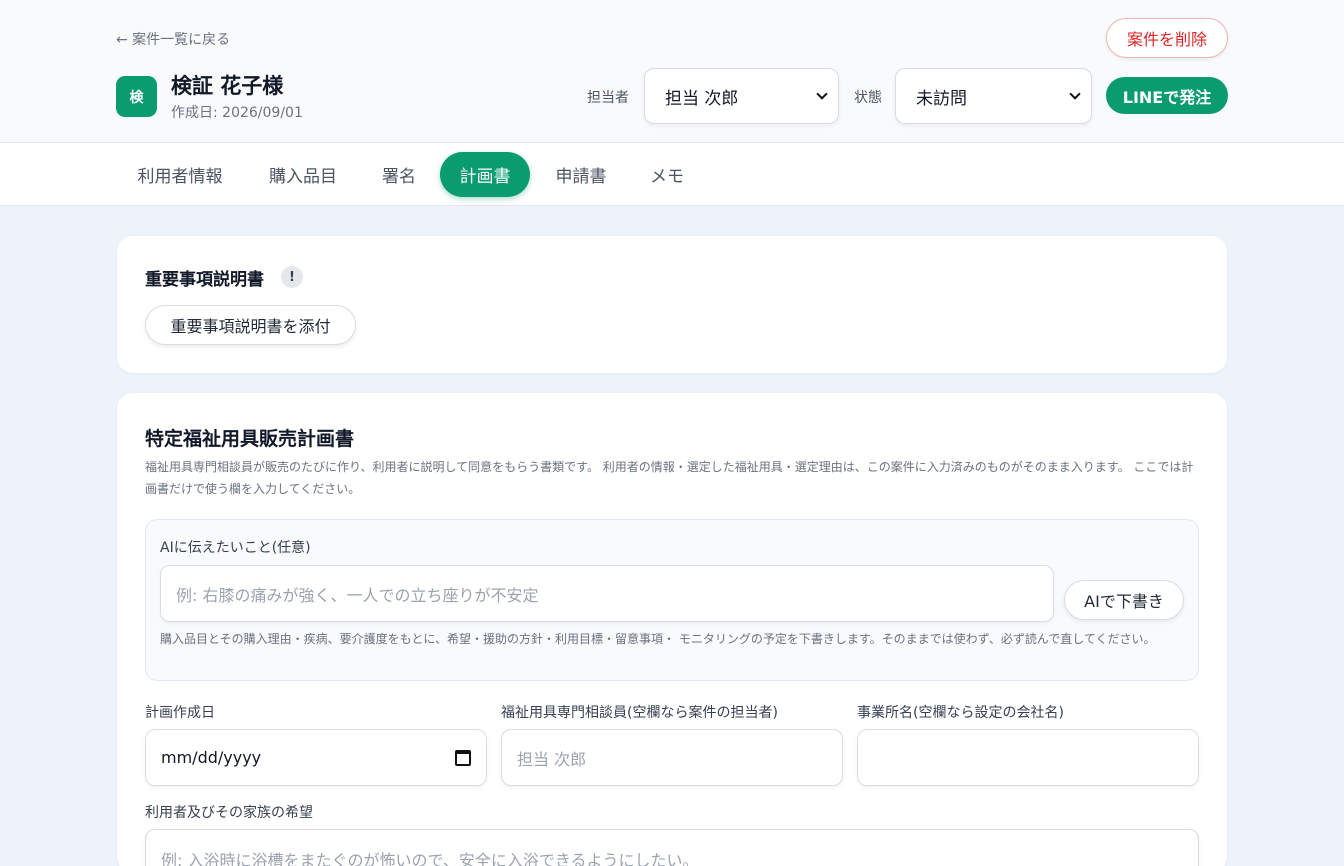 Image resolution: width=1344 pixels, height=866 pixels. Describe the element at coordinates (173, 39) in the screenshot. I see `back-to-list-link: ← 案件一覧に戻る` at that location.